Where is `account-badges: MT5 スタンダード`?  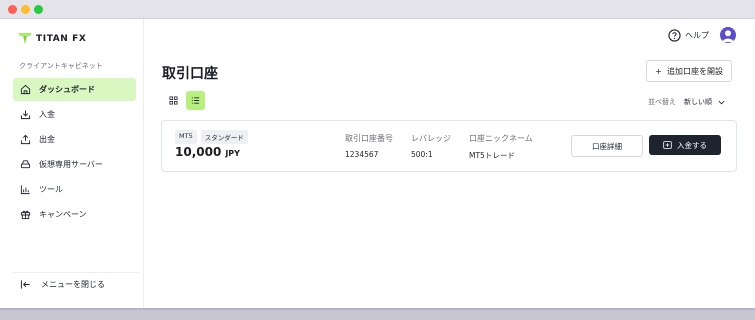 account-badges: MT5 スタンダード is located at coordinates (211, 137).